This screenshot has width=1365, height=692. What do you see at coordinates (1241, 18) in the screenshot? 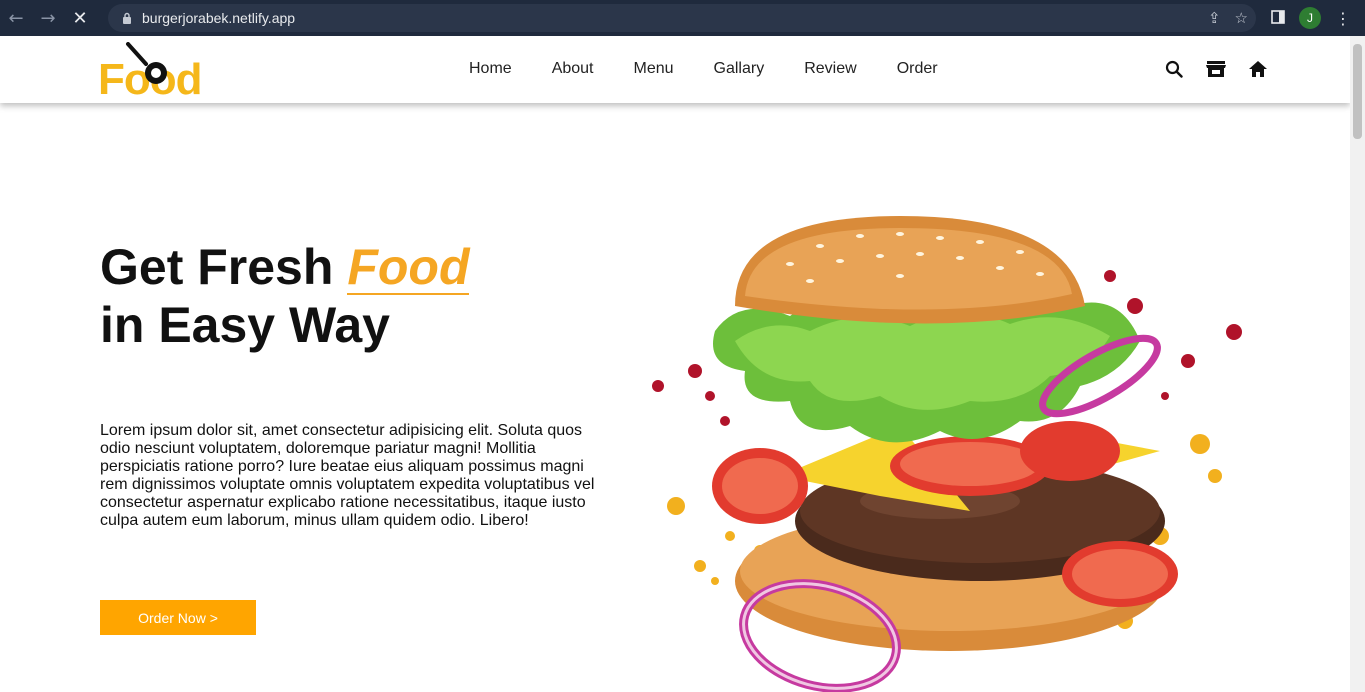
I see `bookmark-star-icon: ☆` at bounding box center [1241, 18].